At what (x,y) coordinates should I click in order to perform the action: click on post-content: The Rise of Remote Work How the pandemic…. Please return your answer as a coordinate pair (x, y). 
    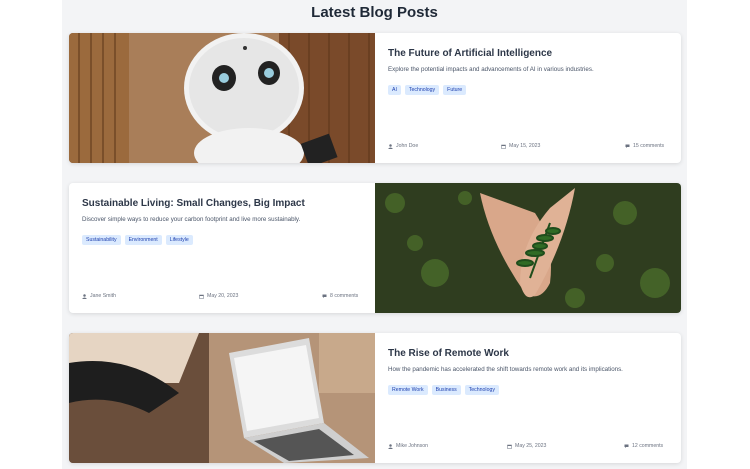
    Looking at the image, I should click on (528, 398).